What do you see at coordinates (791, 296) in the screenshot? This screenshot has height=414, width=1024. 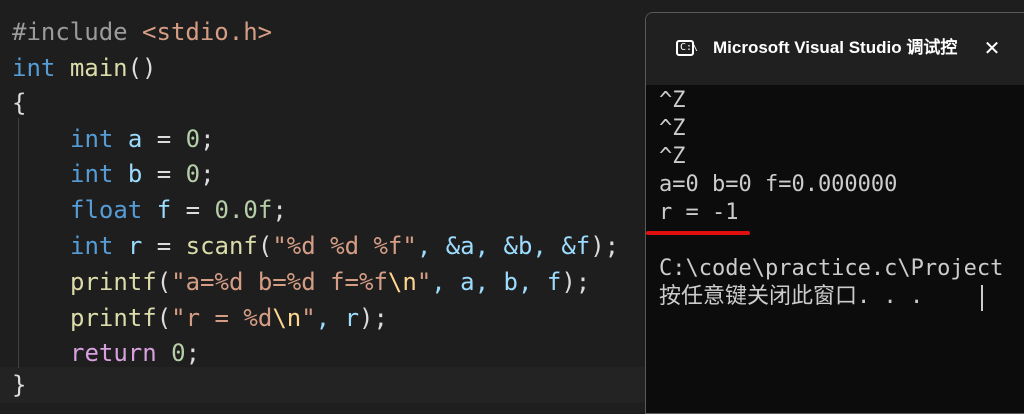 I see `console-prompt-line: 按任意键关闭此窗口. . .` at bounding box center [791, 296].